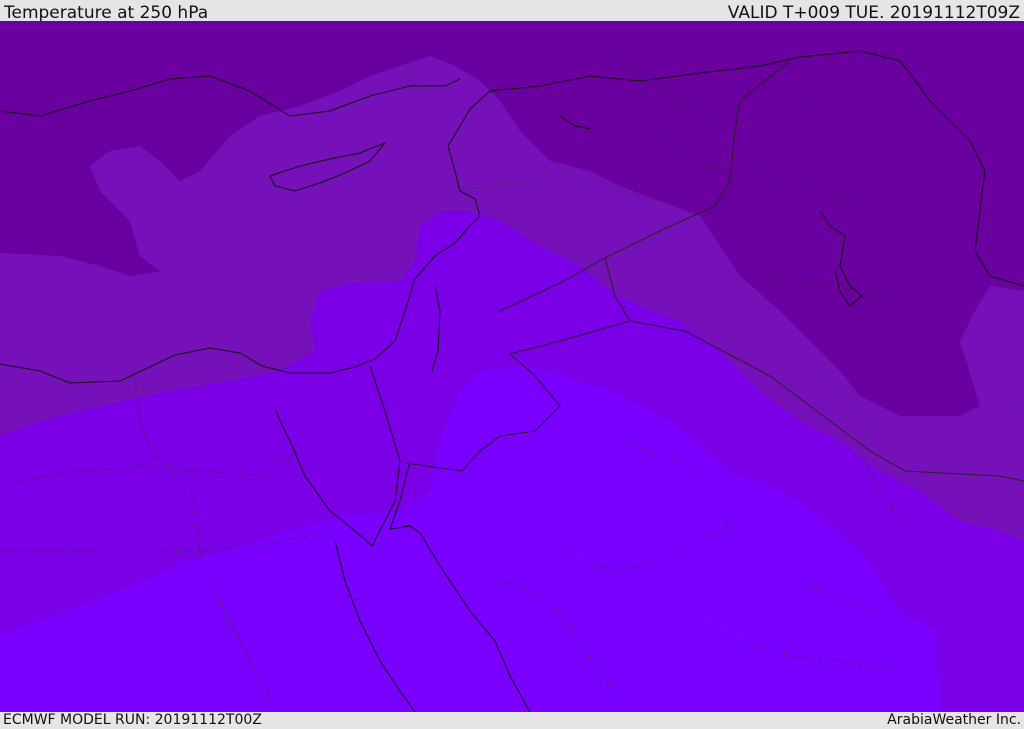 The image size is (1024, 729). Describe the element at coordinates (954, 720) in the screenshot. I see `credit-label: ArabiaWeather Inc.` at that location.